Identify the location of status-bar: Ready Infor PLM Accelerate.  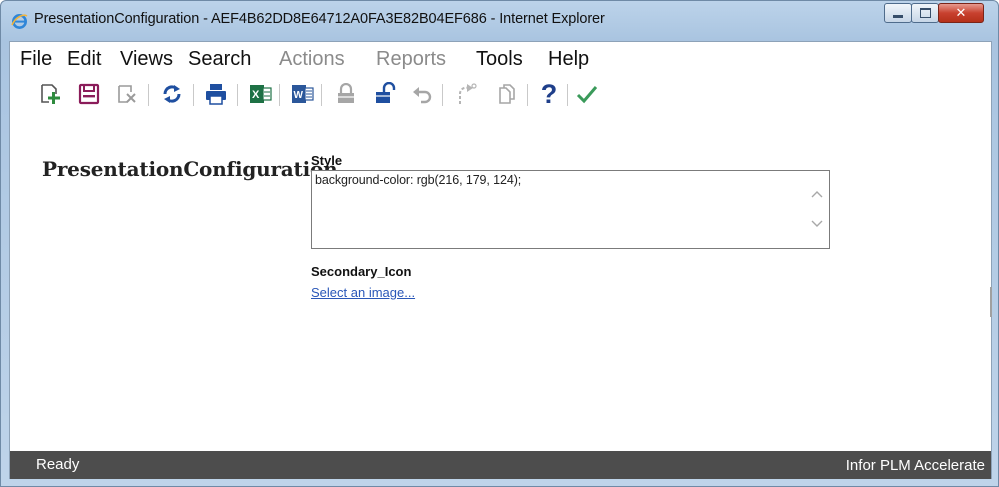
(500, 465).